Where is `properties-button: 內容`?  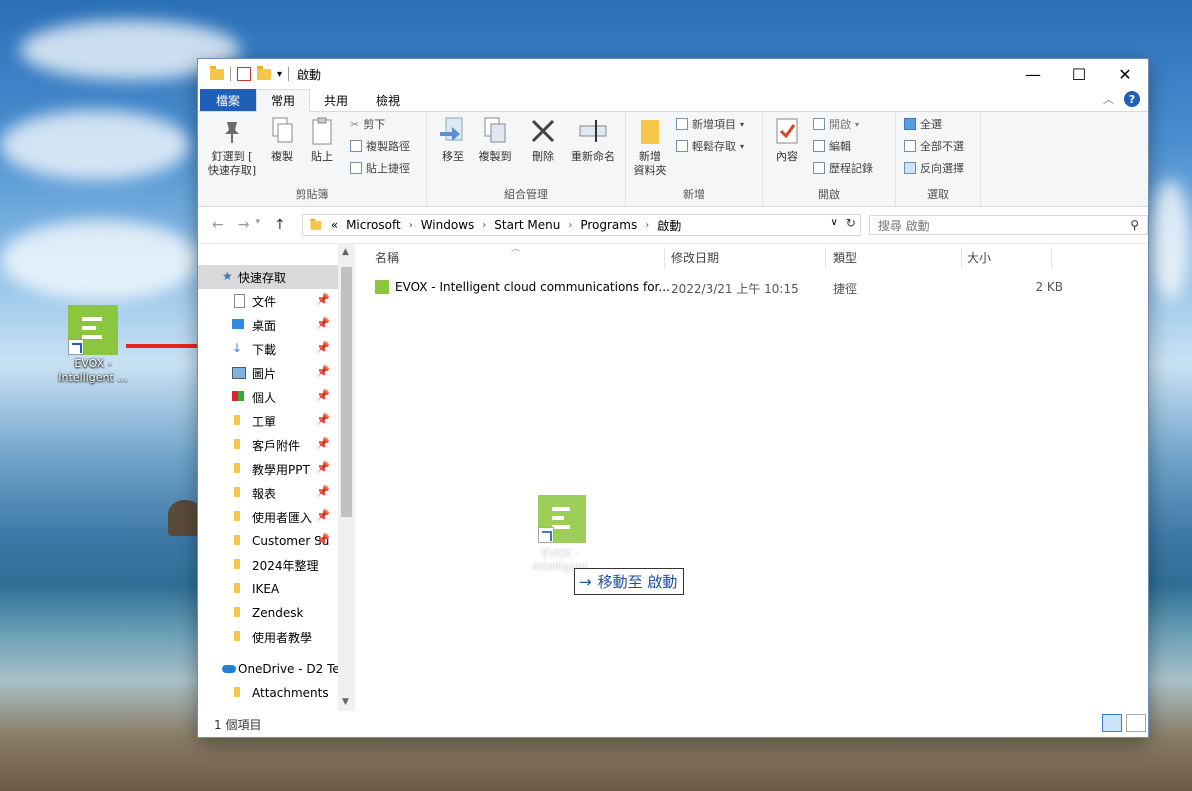
properties-button: 內容 is located at coordinates (787, 140).